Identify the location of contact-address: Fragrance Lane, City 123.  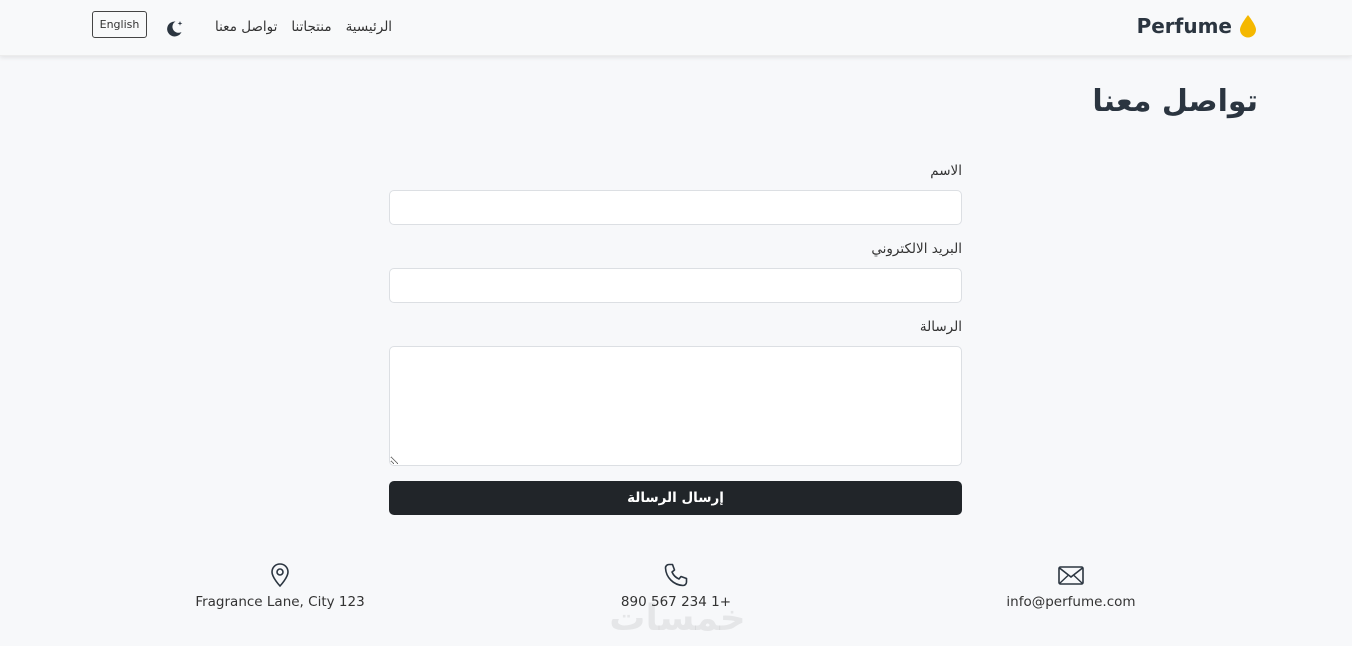
(280, 586).